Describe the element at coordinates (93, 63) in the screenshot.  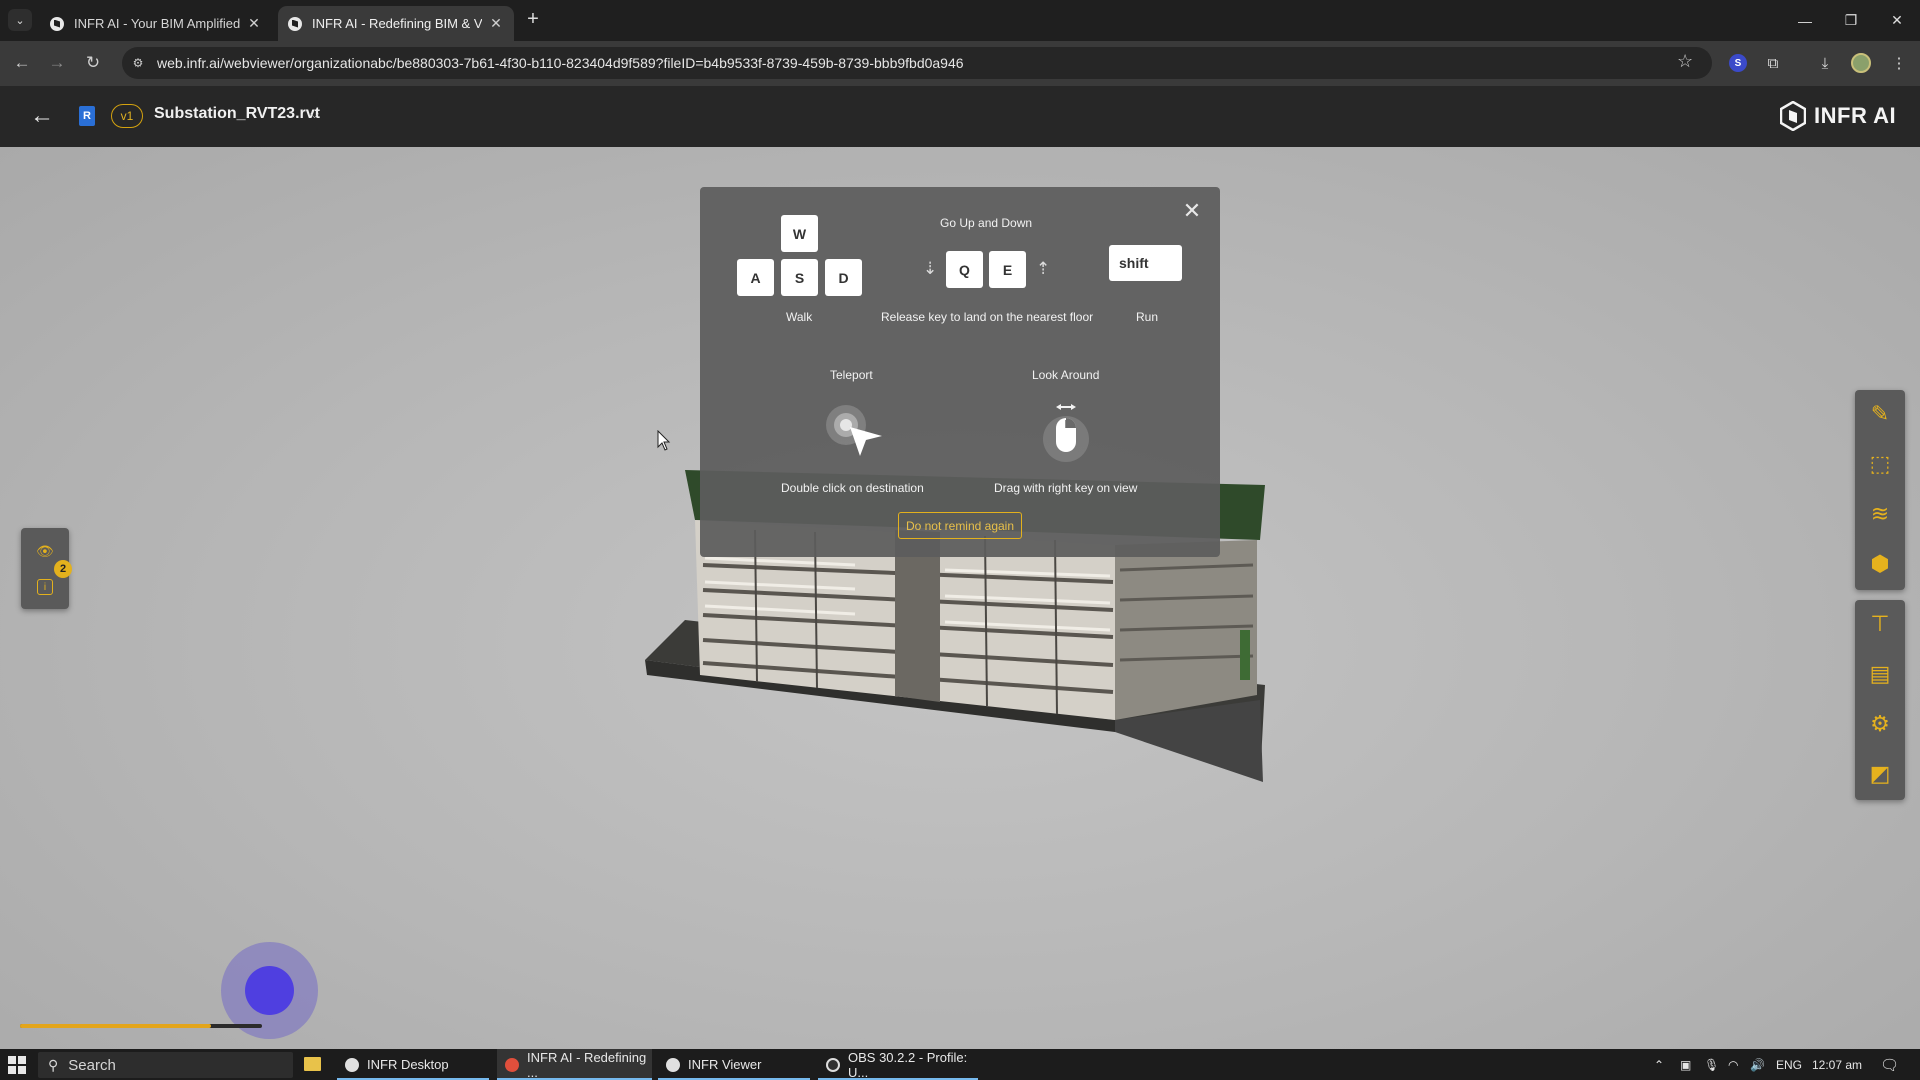
I see `reload-icon: ↻` at that location.